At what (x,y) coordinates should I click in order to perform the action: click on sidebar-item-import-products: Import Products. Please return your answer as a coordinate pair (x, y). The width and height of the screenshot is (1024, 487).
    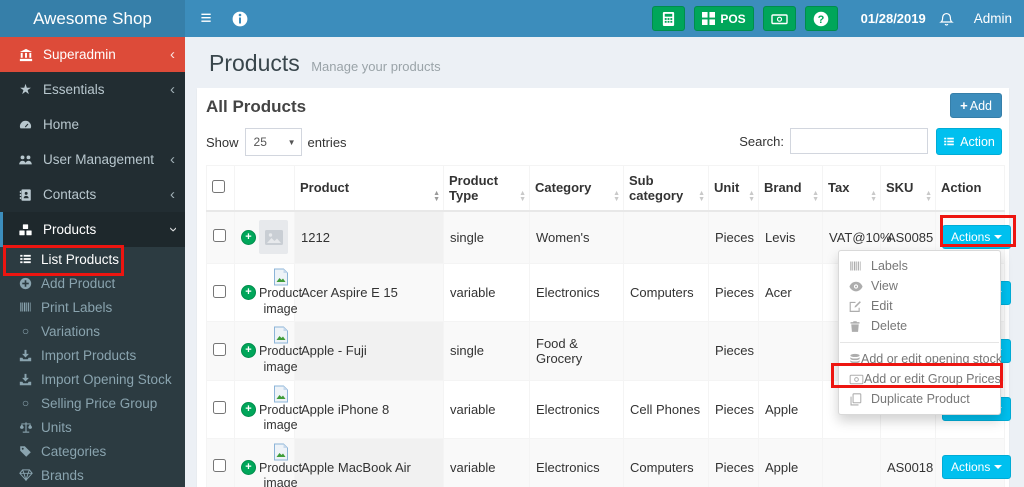
    Looking at the image, I should click on (92, 355).